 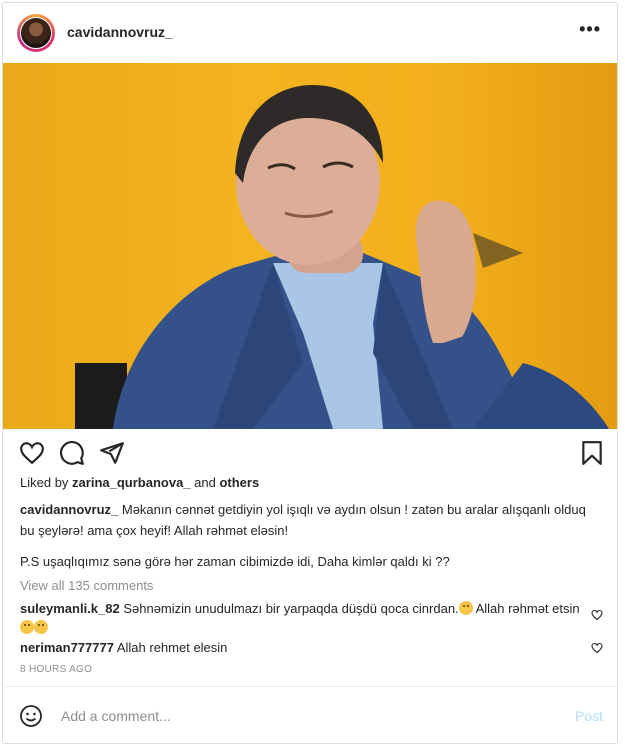 I want to click on post-actions, so click(x=310, y=452).